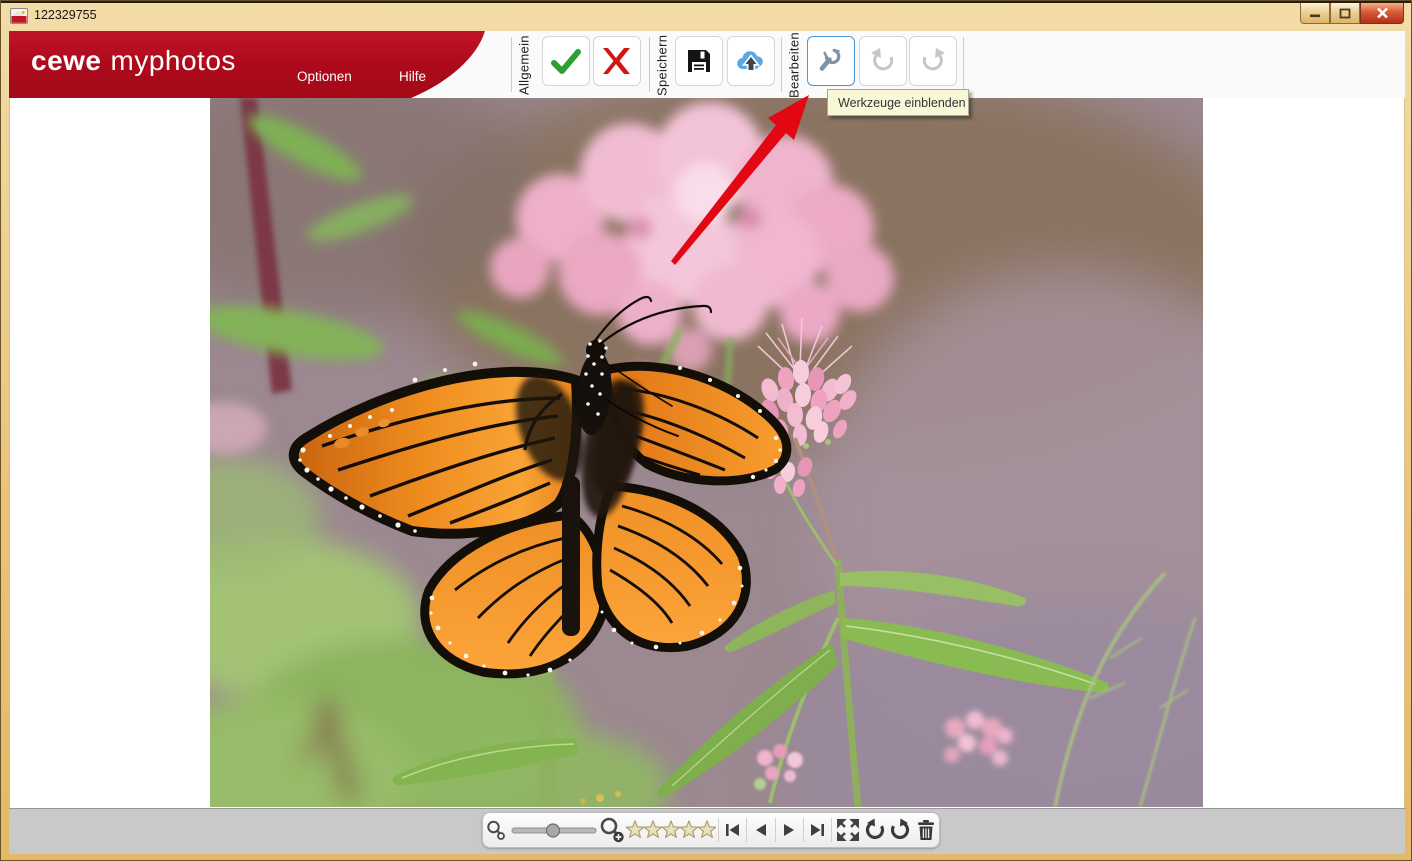  I want to click on cloud-upload-icon, so click(750, 61).